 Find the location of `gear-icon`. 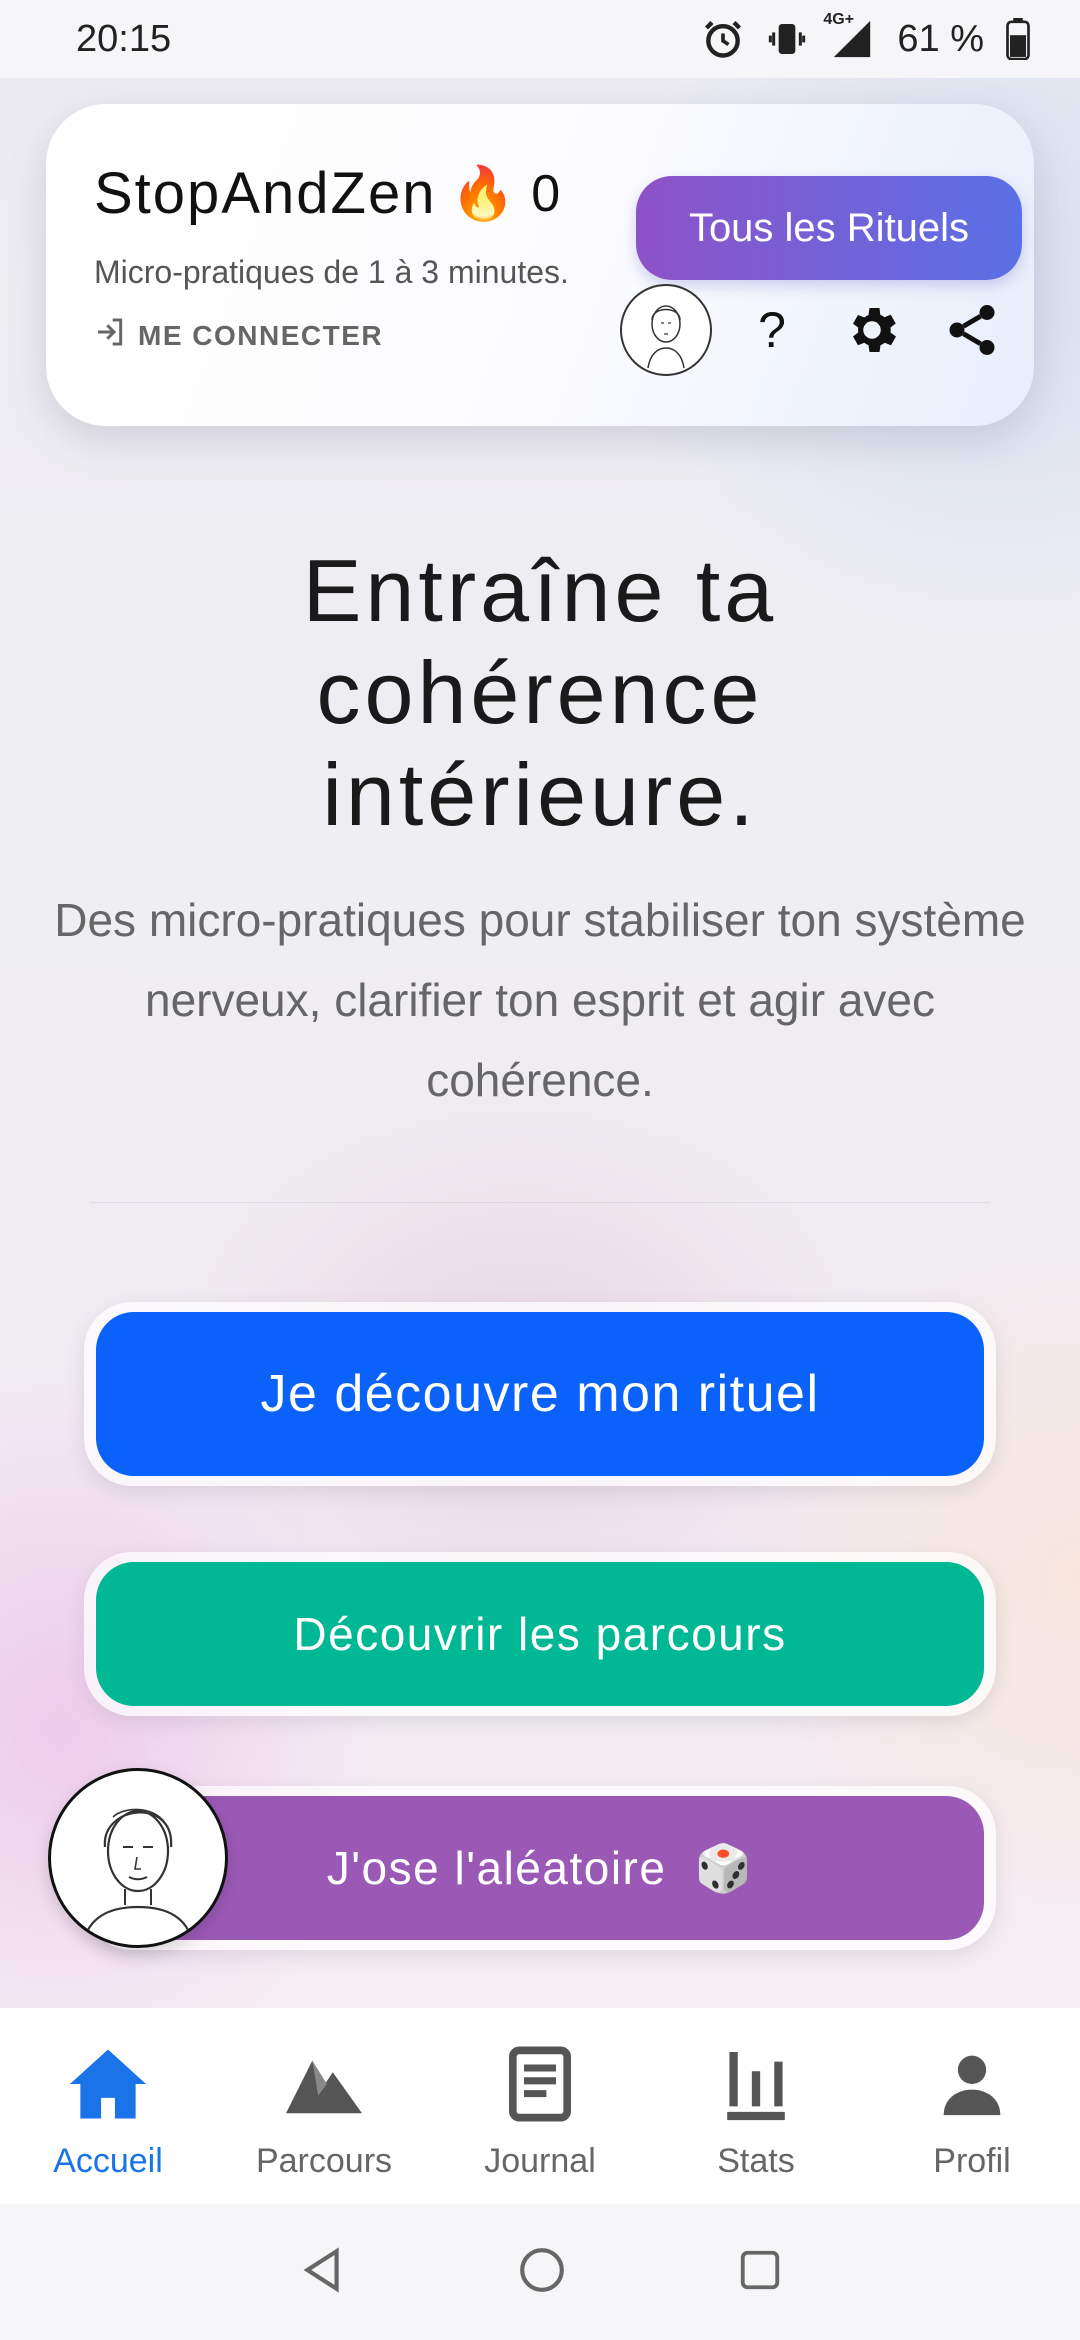

gear-icon is located at coordinates (872, 330).